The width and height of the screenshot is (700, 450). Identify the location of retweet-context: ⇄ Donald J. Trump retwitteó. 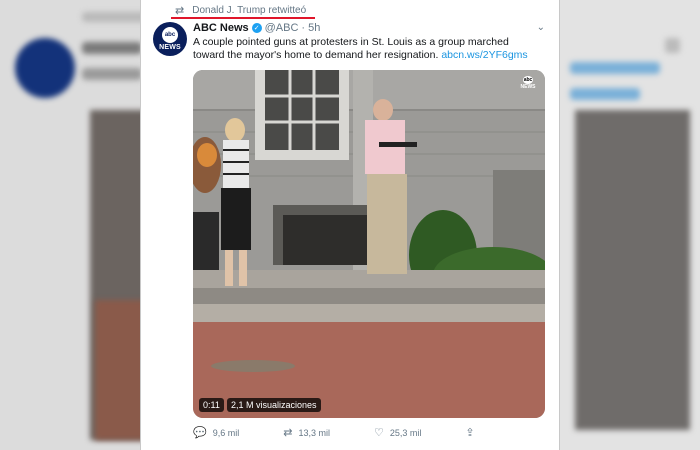
(240, 10).